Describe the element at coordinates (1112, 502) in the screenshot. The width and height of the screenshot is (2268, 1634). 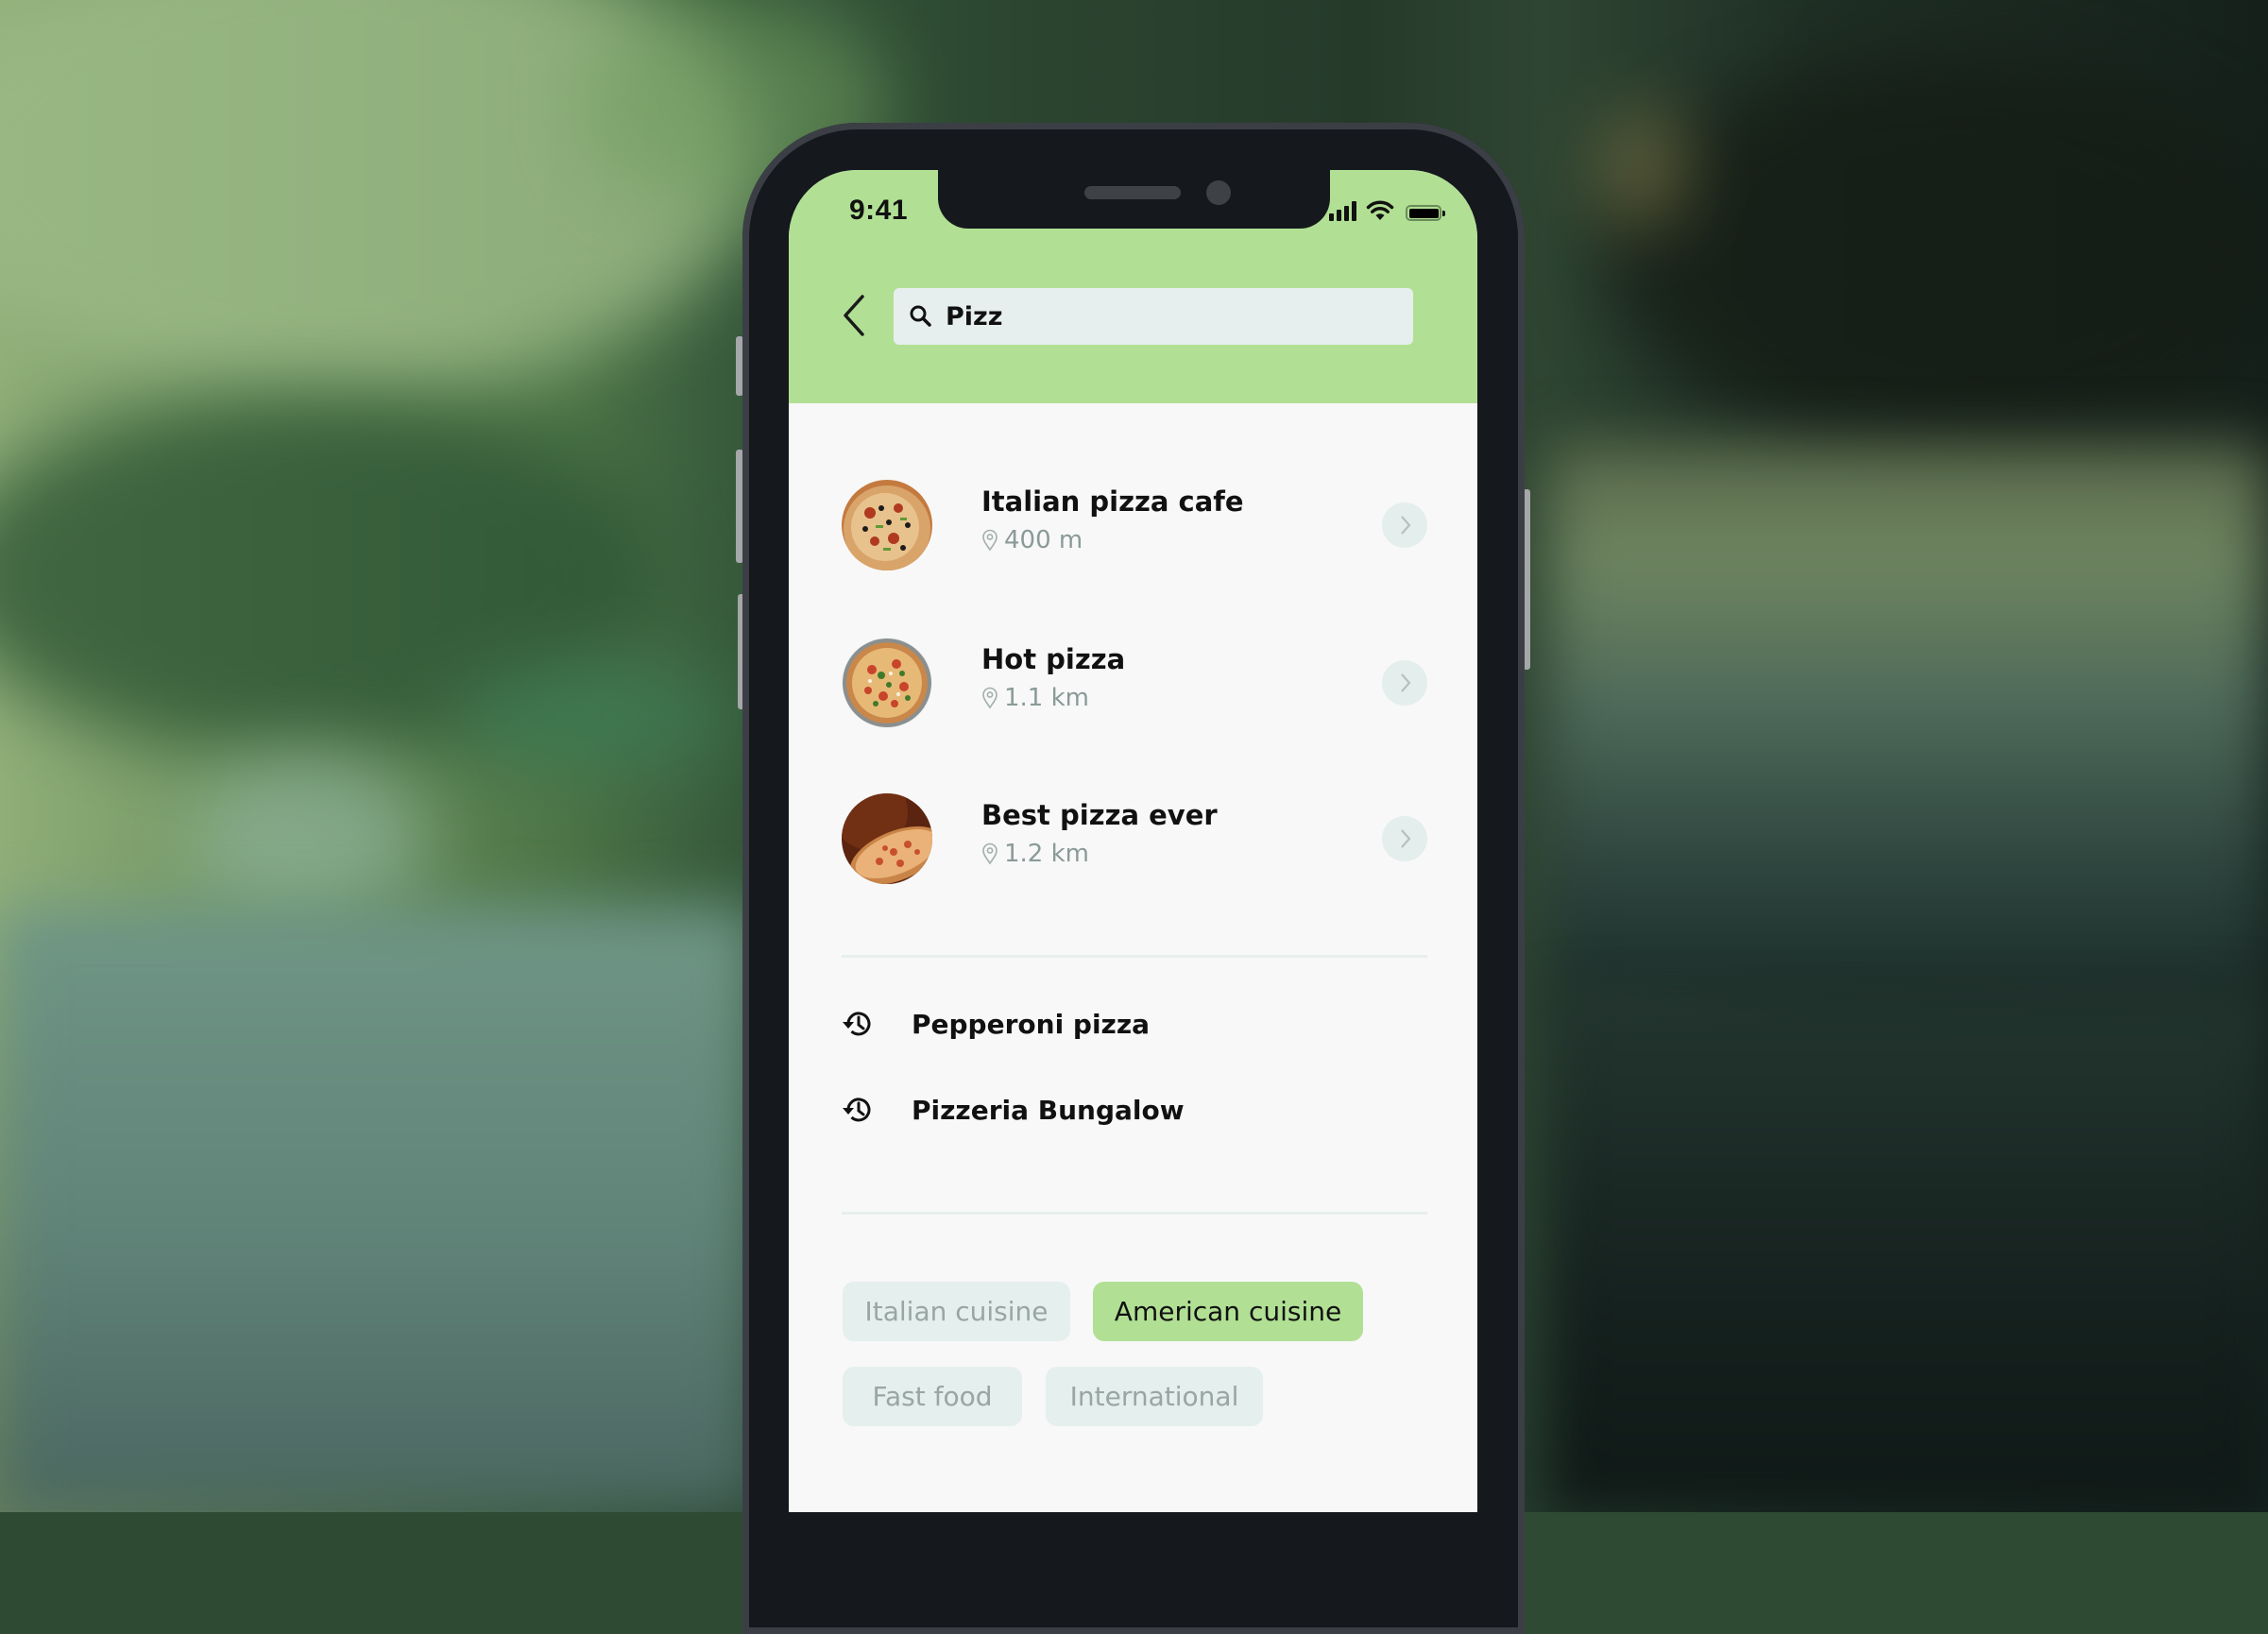
I see `restaurant-name: Italian pizza cafe` at that location.